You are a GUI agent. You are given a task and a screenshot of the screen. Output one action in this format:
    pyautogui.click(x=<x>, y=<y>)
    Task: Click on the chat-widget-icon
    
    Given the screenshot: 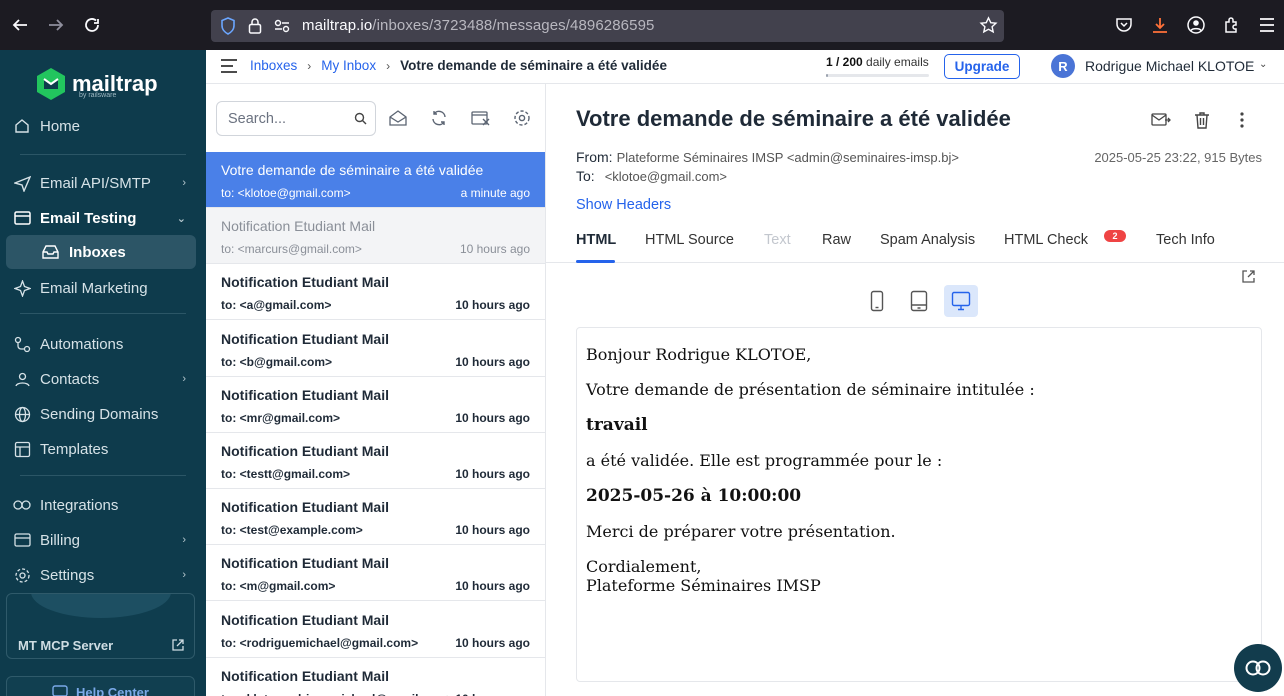 What is the action you would take?
    pyautogui.click(x=1258, y=668)
    